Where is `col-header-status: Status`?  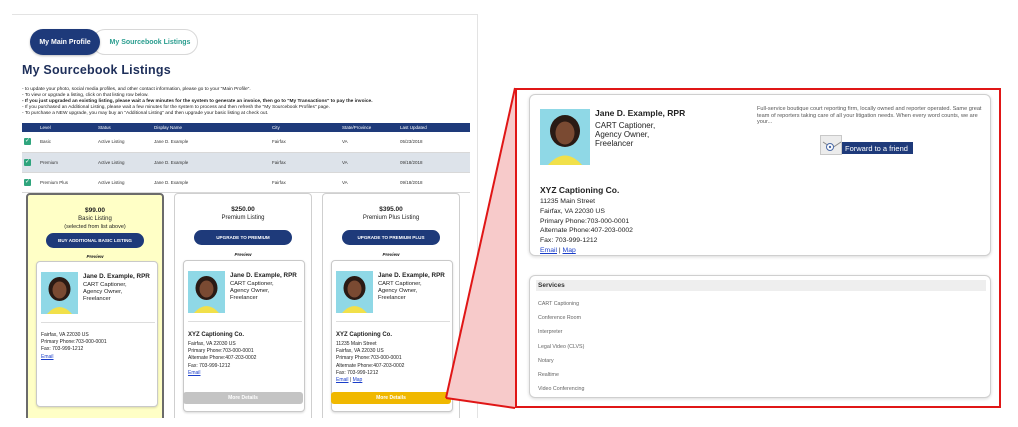
col-header-status: Status is located at coordinates (124, 127).